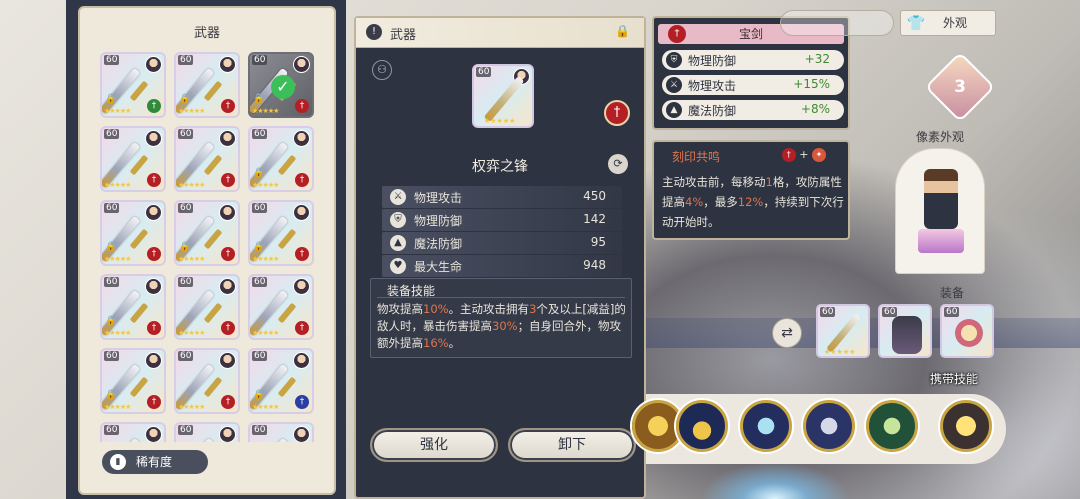 Image resolution: width=1080 pixels, height=499 pixels. Describe the element at coordinates (598, 242) in the screenshot. I see `stat-value: 95` at that location.